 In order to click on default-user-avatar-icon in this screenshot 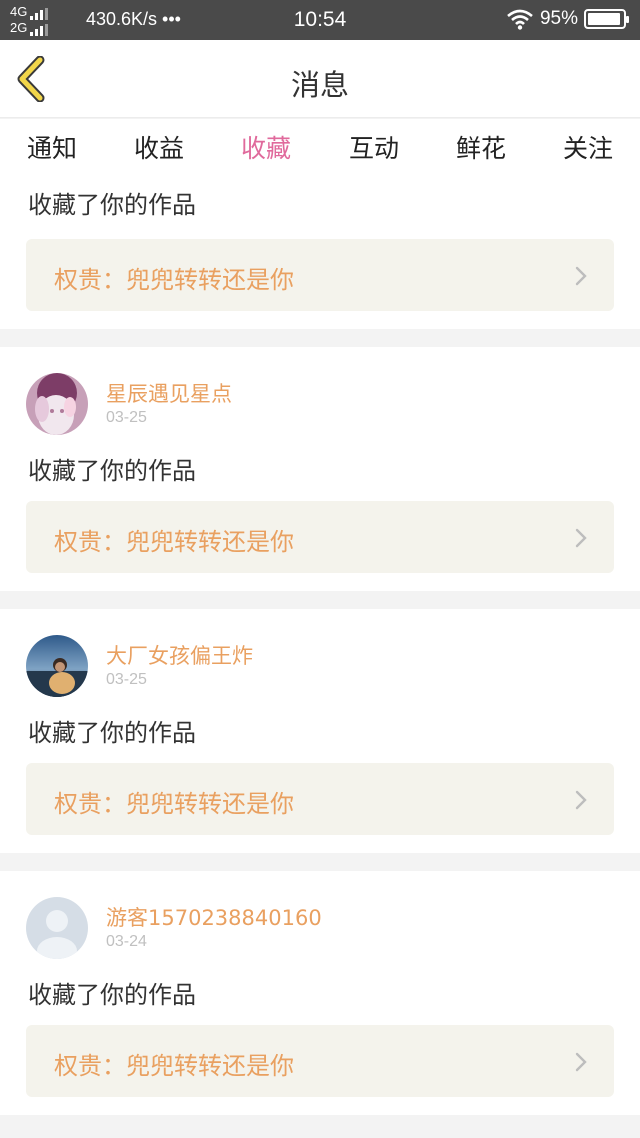, I will do `click(57, 928)`.